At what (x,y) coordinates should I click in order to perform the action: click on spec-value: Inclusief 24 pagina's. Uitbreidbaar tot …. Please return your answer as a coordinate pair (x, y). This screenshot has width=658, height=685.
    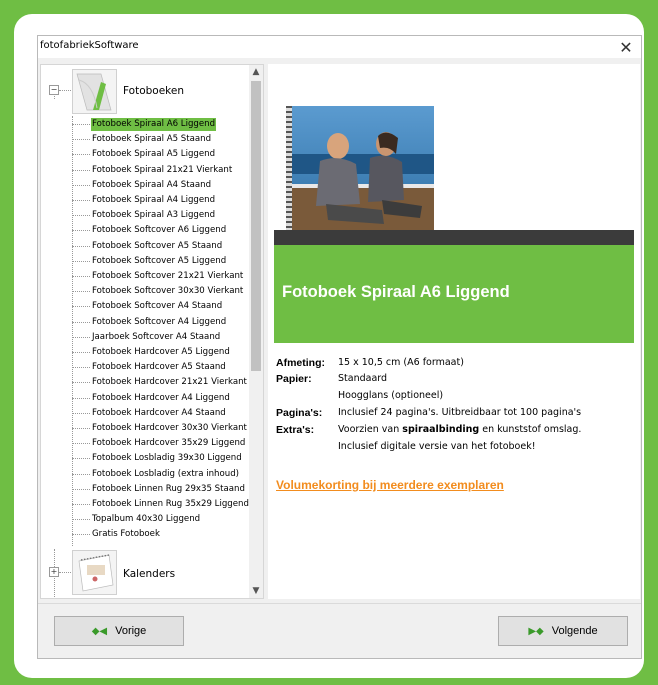
    Looking at the image, I should click on (460, 412).